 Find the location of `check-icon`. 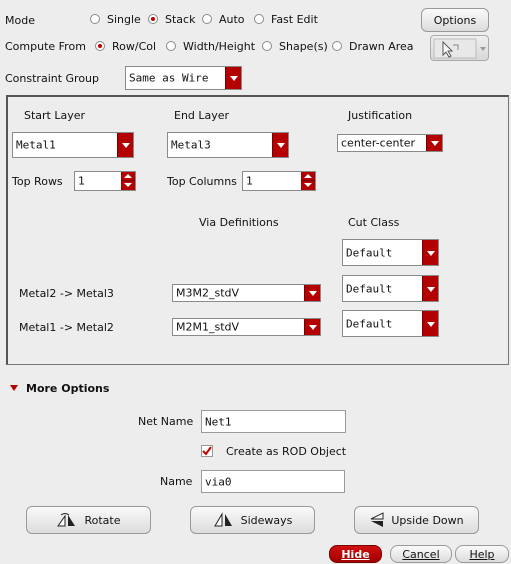

check-icon is located at coordinates (207, 451).